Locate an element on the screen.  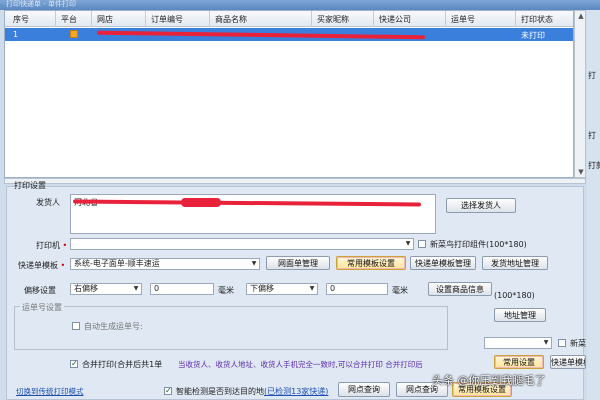
auto-generate-label: 自动生成运单号: is located at coordinates (113, 326).